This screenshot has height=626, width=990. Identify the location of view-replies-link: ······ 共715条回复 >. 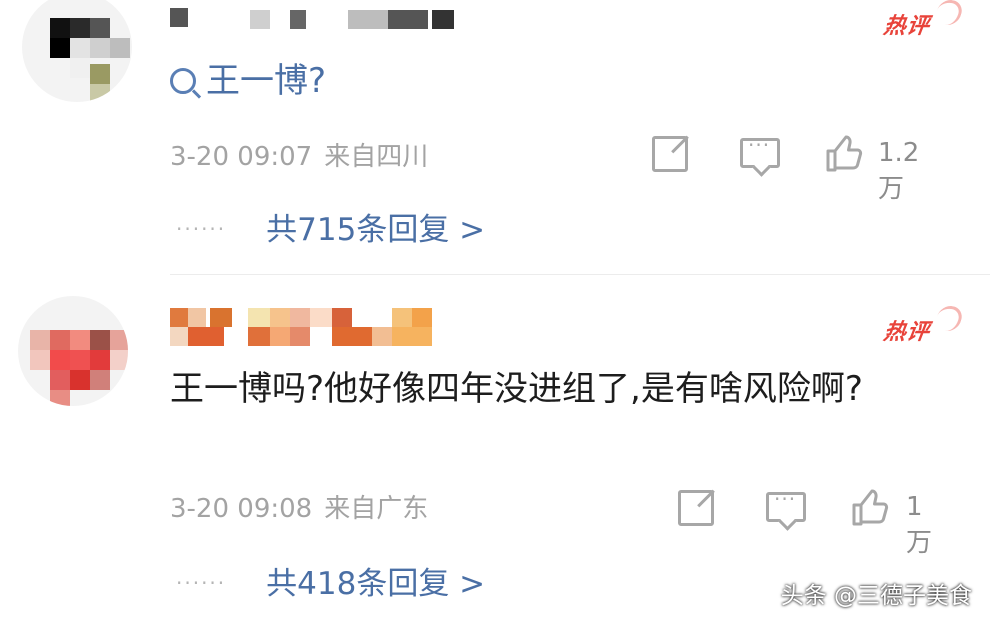
(330, 226).